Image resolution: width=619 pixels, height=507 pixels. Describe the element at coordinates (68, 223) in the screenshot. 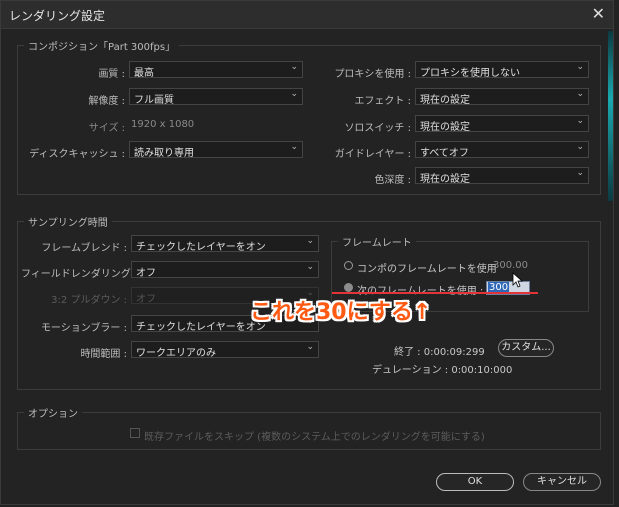

I see `sampling-legend: サンプリング時間` at that location.